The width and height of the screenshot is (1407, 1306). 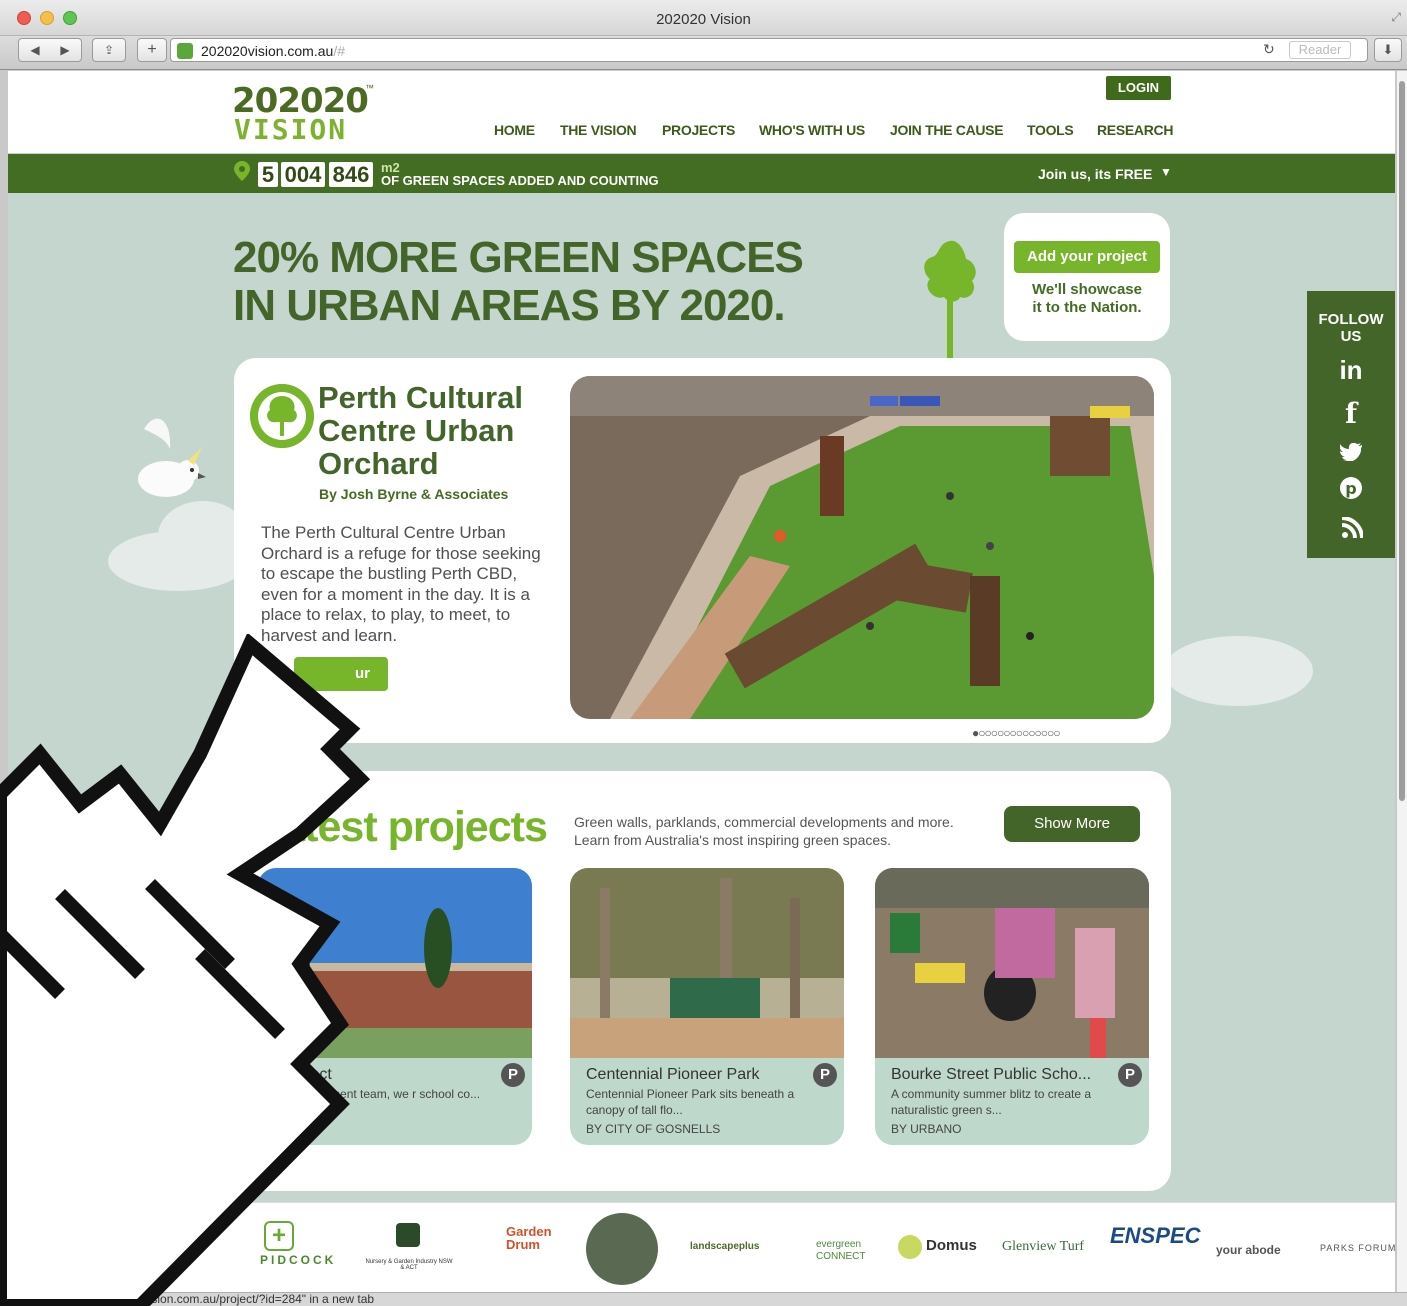 What do you see at coordinates (109, 50) in the screenshot?
I see `share-button: ⇪` at bounding box center [109, 50].